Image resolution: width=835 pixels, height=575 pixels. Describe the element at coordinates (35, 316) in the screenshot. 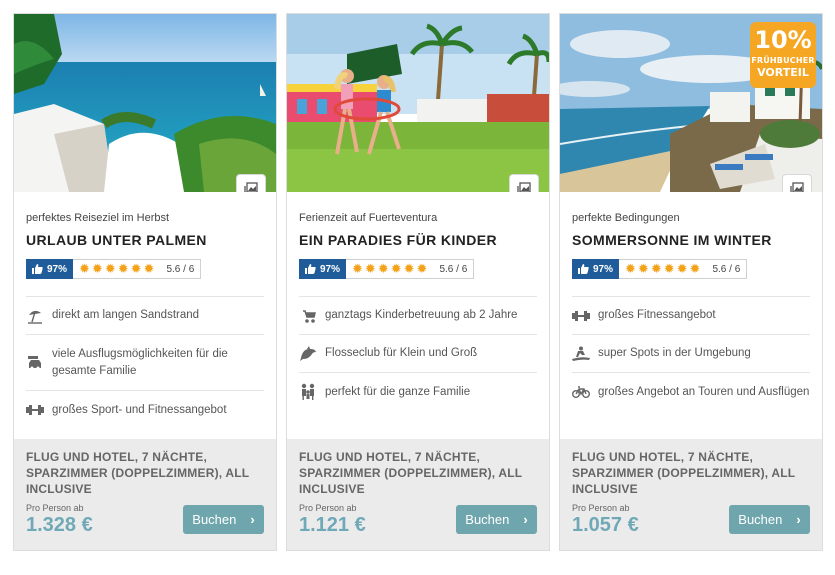

I see `beach-umbrella-icon` at that location.